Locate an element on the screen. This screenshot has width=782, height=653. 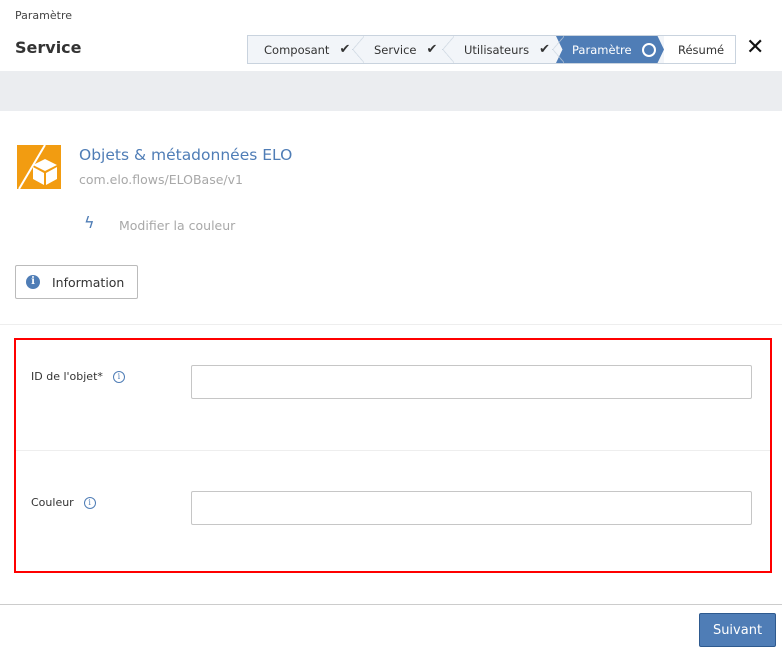
step-label: Paramètre is located at coordinates (602, 49).